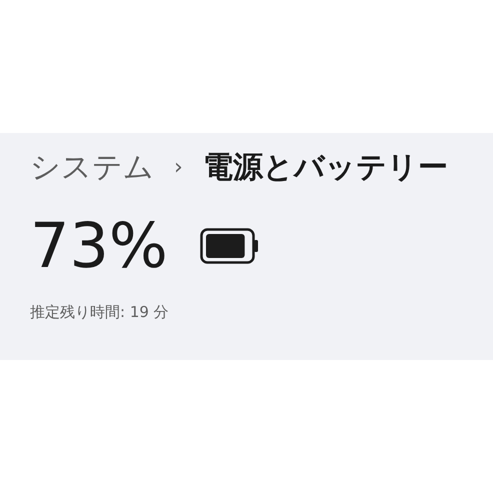 The height and width of the screenshot is (493, 493). I want to click on battery-icon, so click(230, 246).